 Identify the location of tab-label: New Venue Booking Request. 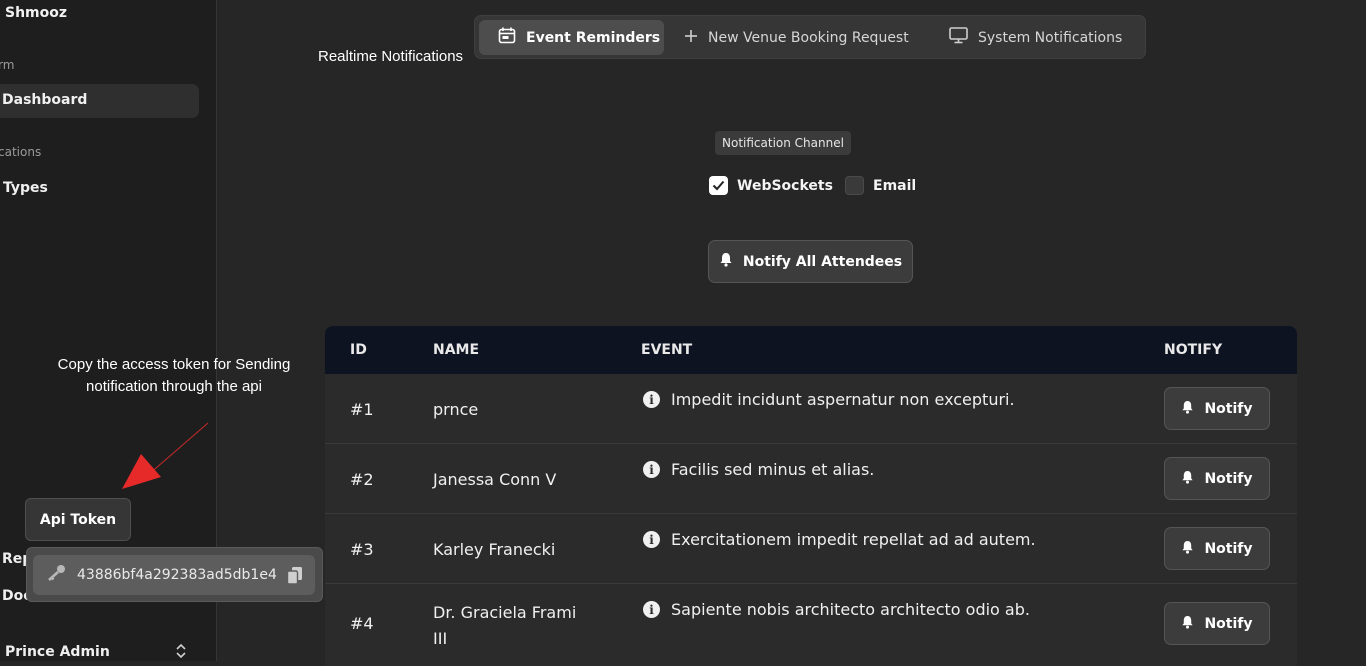
(808, 37).